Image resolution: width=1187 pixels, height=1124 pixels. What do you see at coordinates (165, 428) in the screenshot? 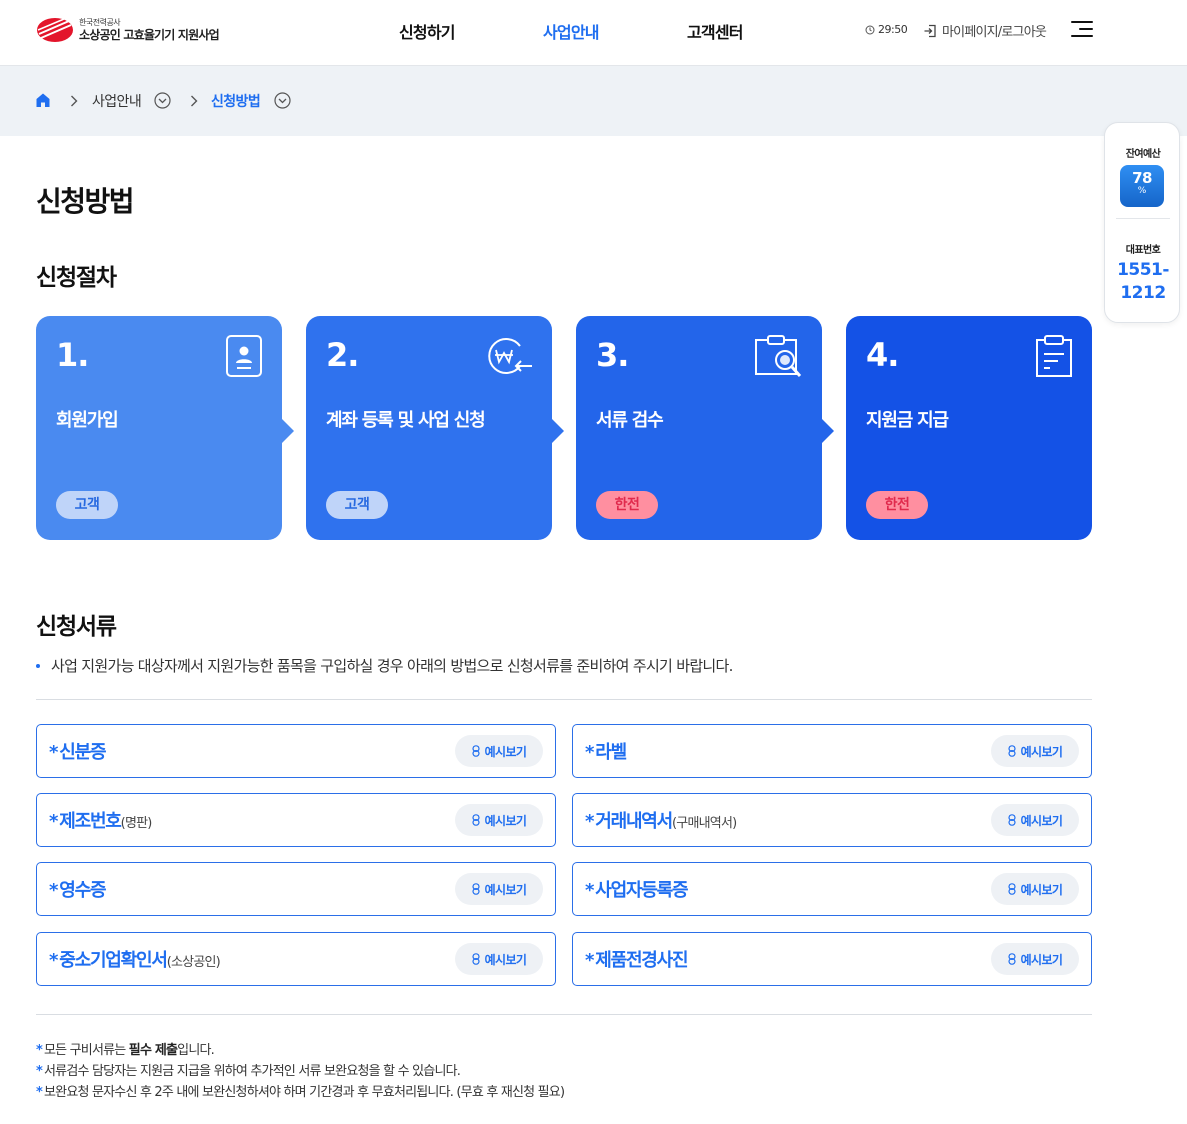
I see `step-card-1: 1. 회원가입 고객` at bounding box center [165, 428].